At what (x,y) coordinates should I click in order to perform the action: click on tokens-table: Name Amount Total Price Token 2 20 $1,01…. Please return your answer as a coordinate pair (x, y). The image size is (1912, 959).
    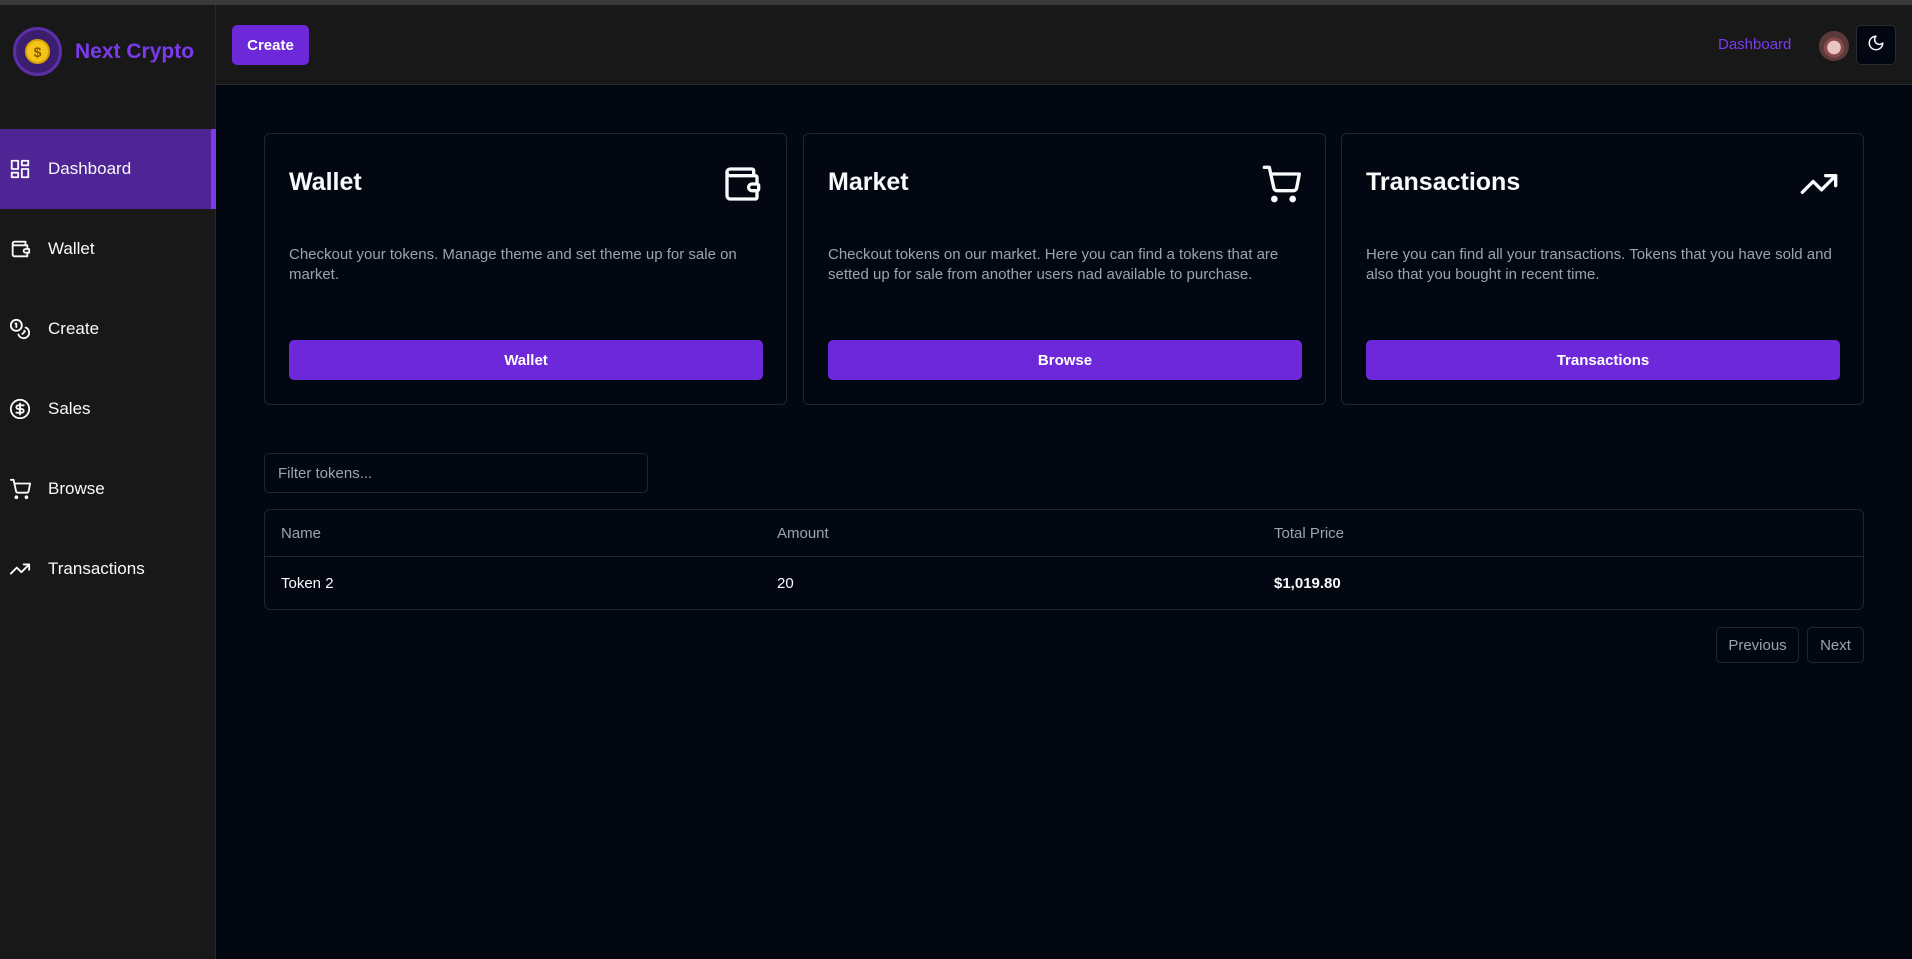
    Looking at the image, I should click on (1064, 559).